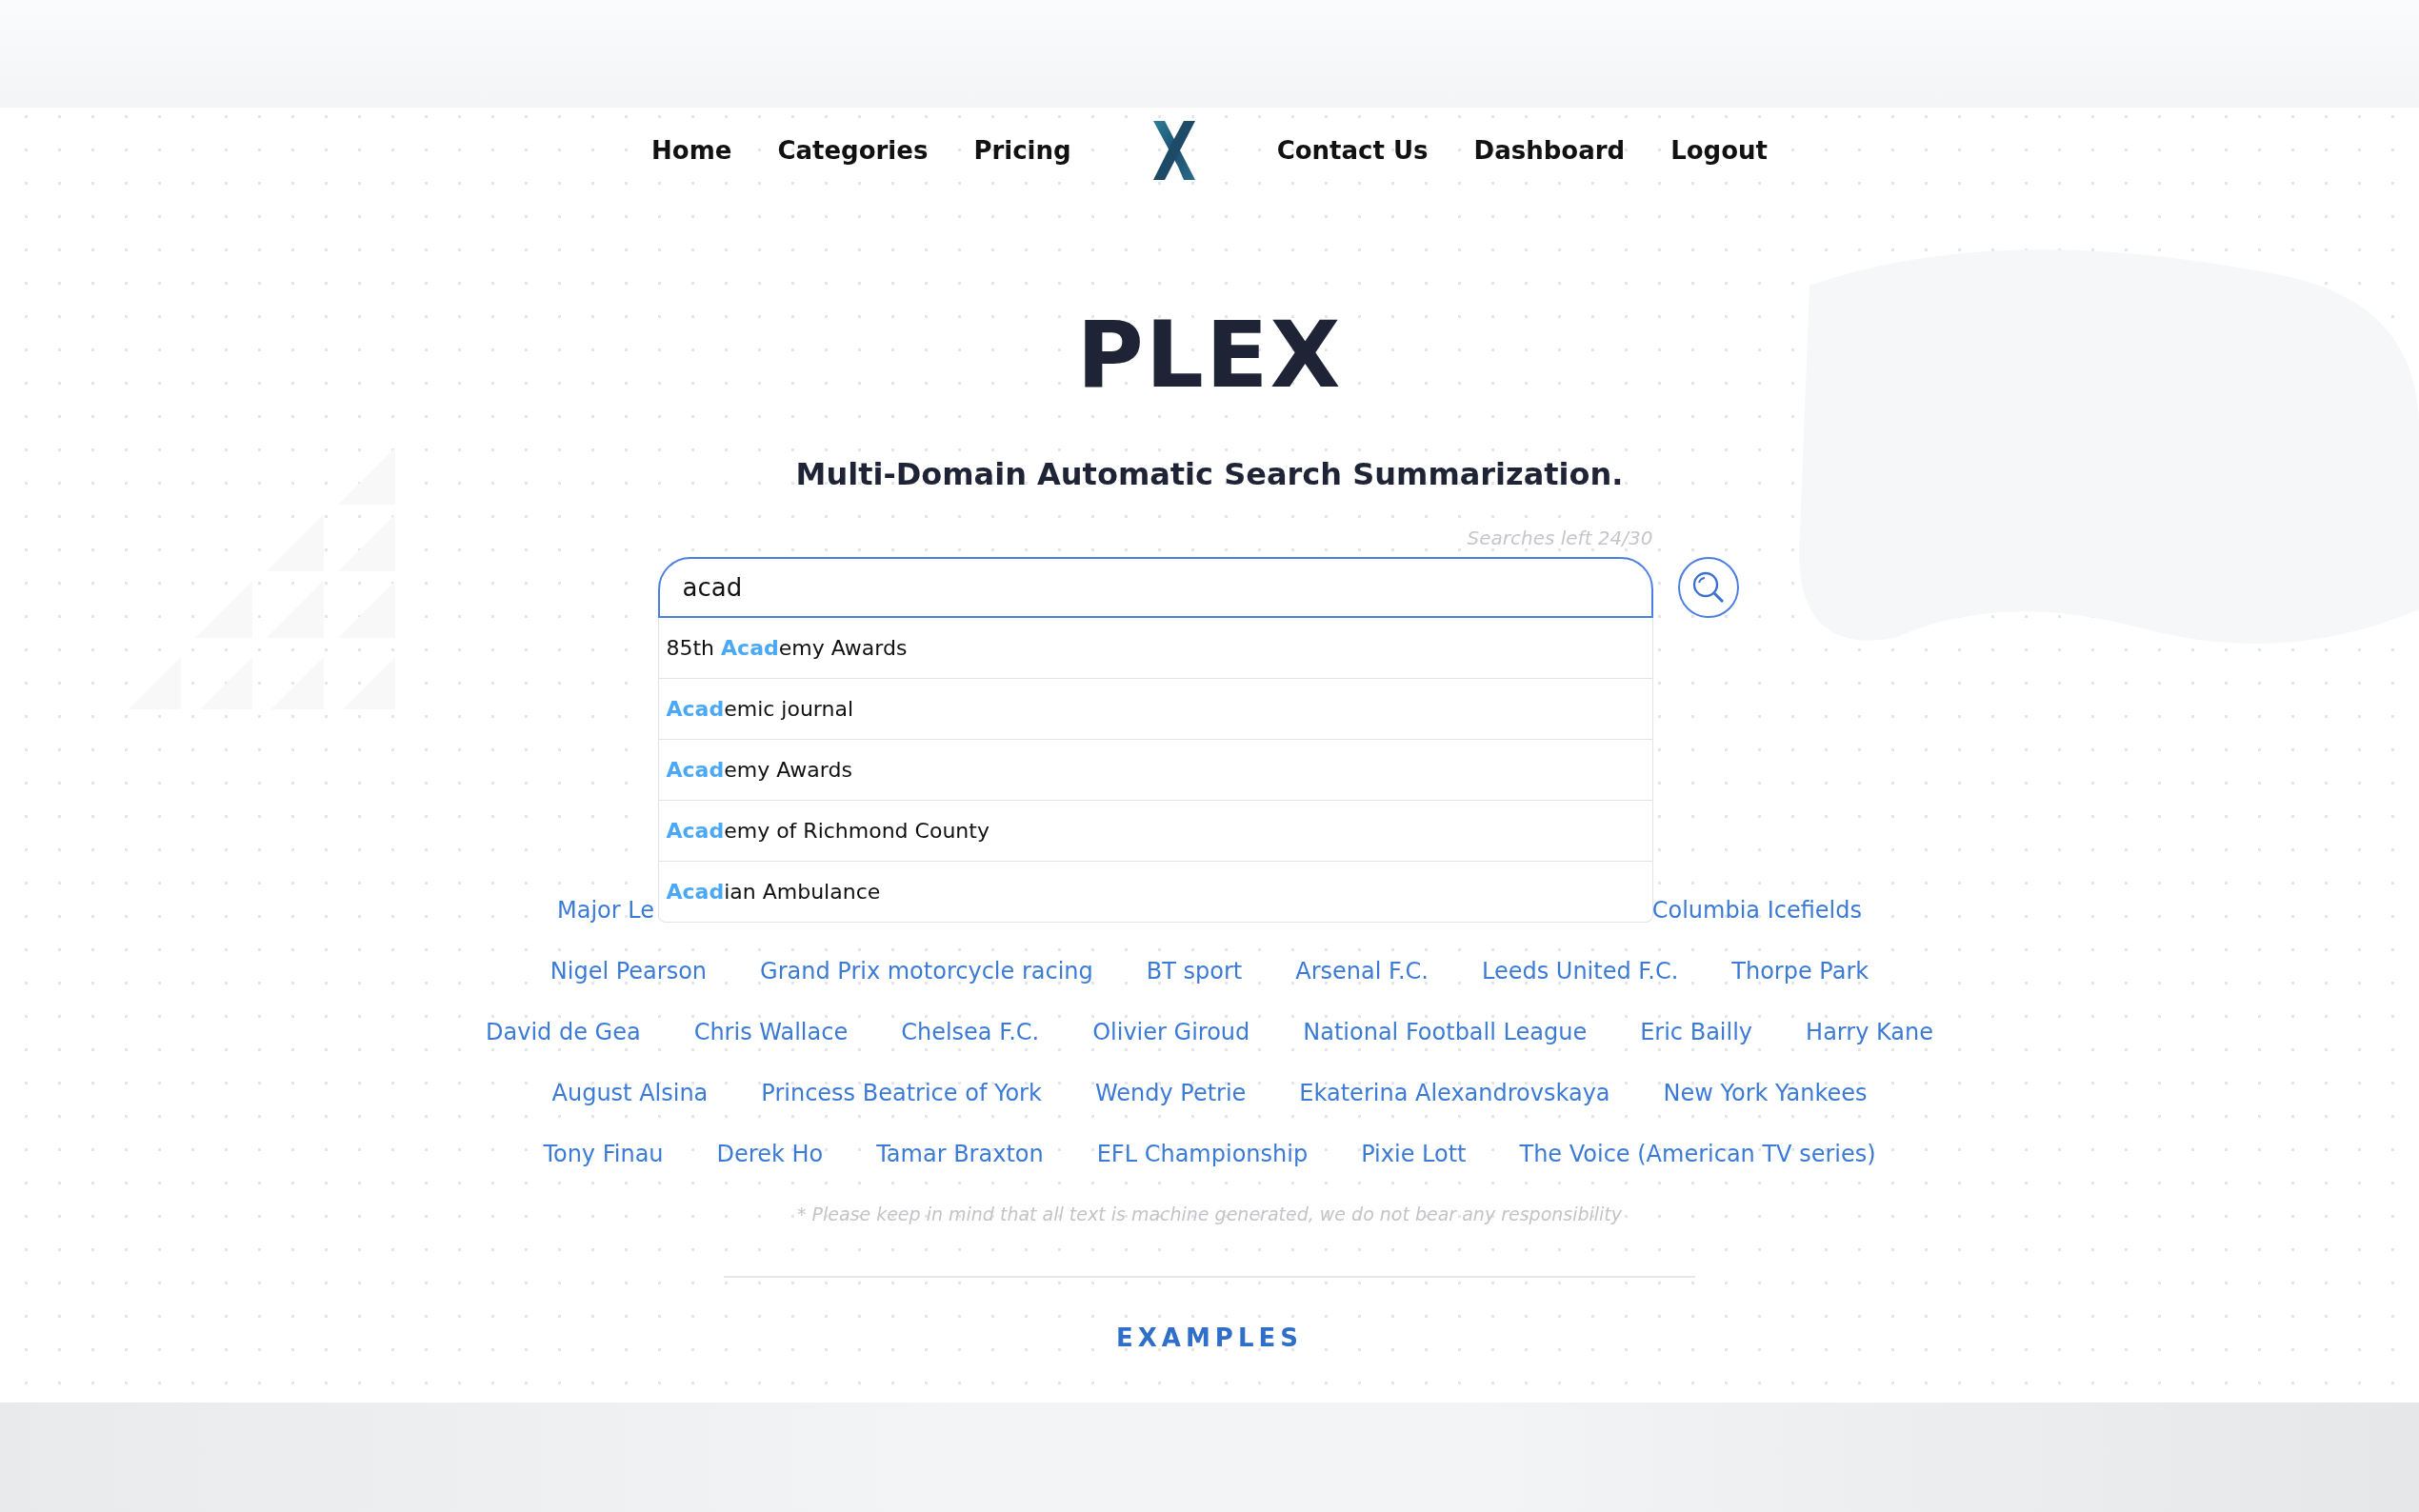 The width and height of the screenshot is (2419, 1512). What do you see at coordinates (1697, 1154) in the screenshot?
I see `topic-link: The Voice (American TV series)` at bounding box center [1697, 1154].